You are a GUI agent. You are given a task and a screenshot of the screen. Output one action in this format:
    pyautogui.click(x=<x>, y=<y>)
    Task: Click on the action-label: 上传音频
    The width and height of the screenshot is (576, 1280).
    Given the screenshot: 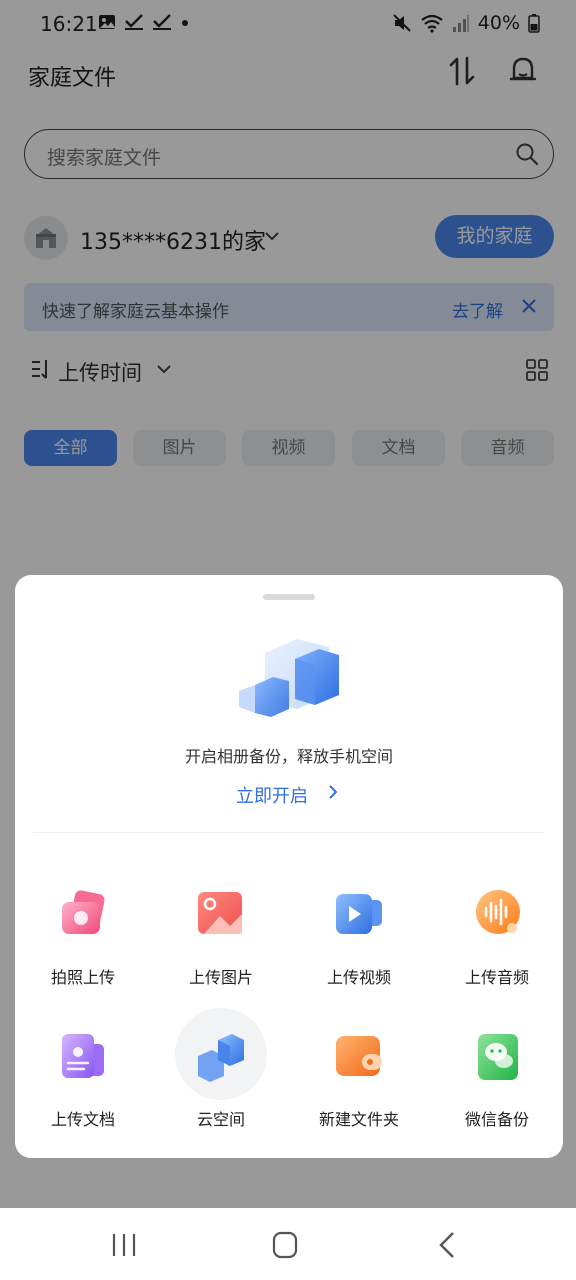 What is the action you would take?
    pyautogui.click(x=496, y=977)
    